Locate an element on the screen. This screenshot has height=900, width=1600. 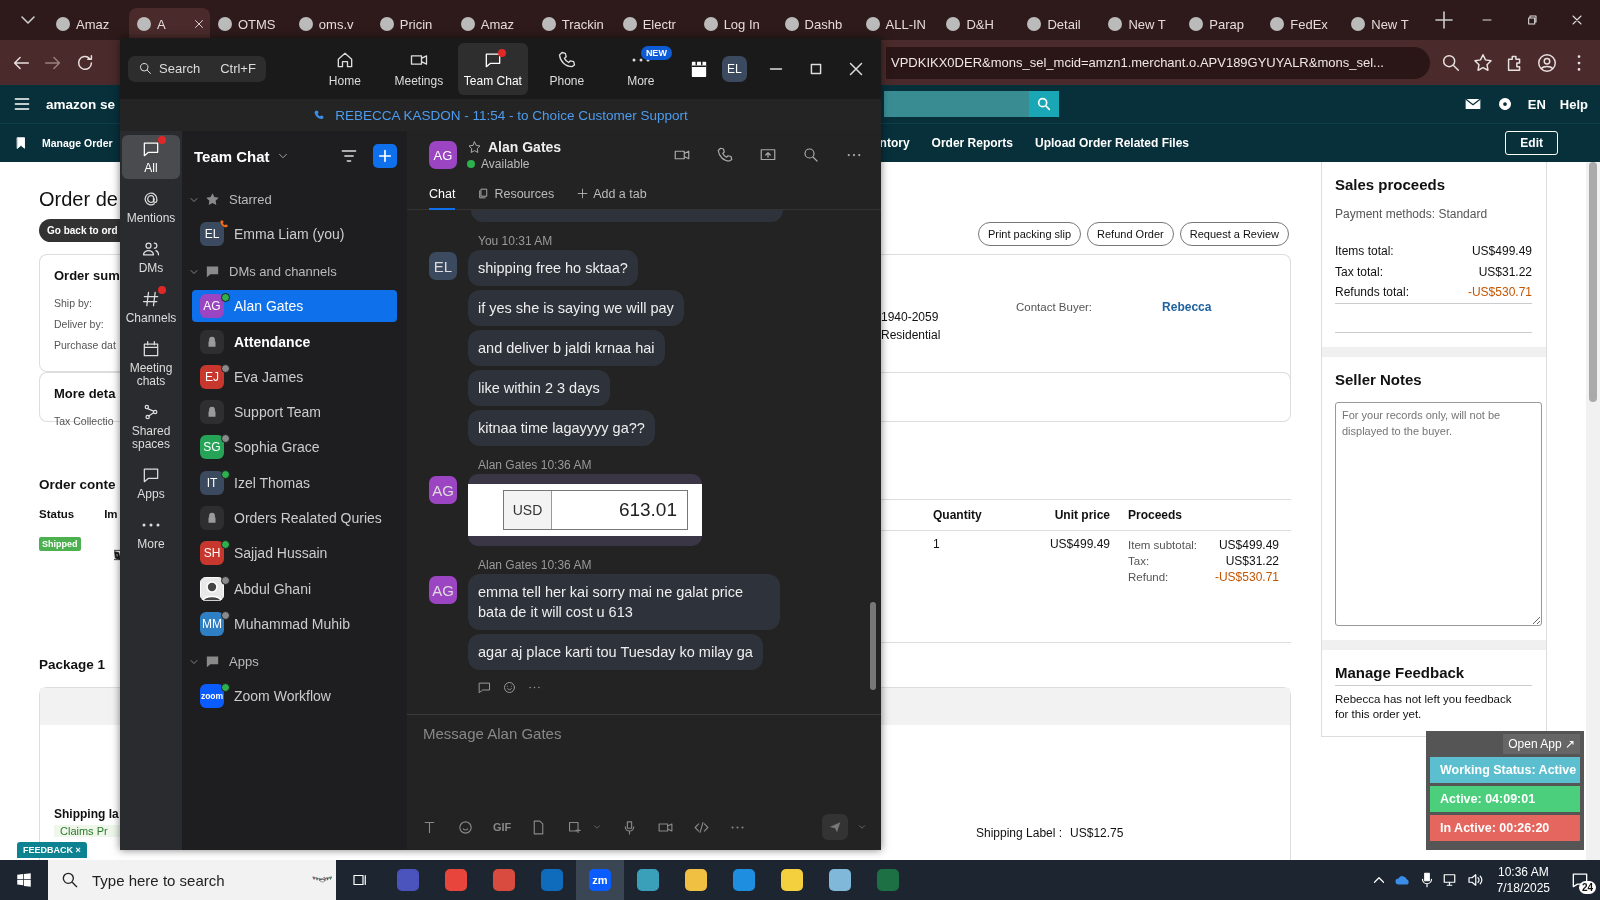
search-field: Search Ctrl+F is located at coordinates (197, 68).